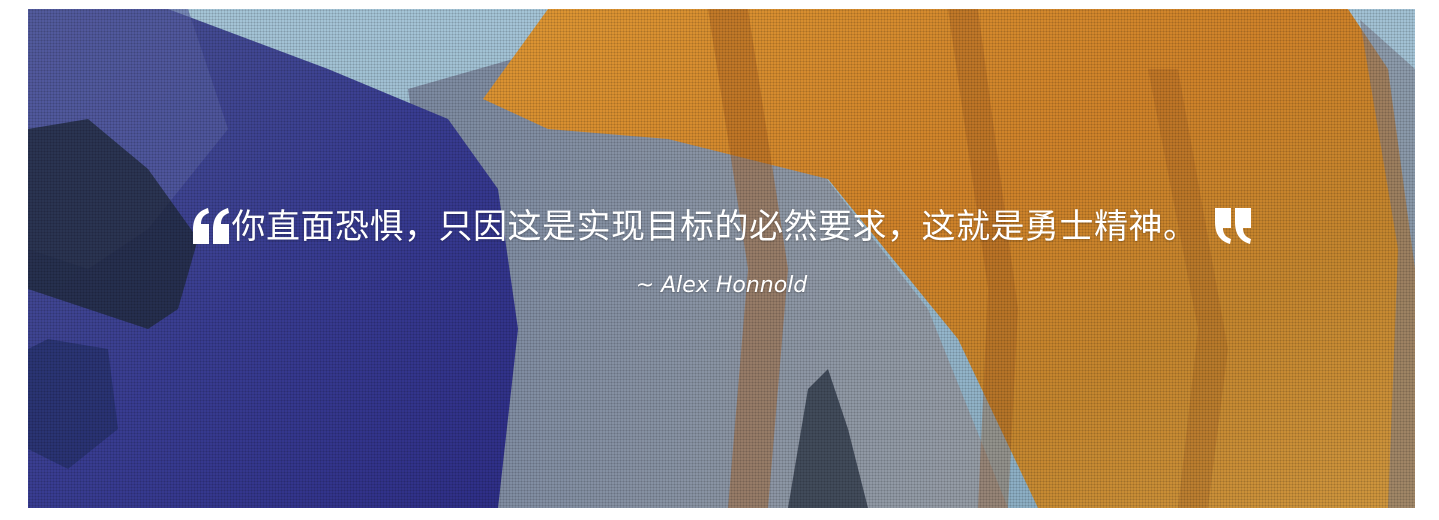 The image size is (1439, 520). I want to click on open-quote-icon, so click(211, 226).